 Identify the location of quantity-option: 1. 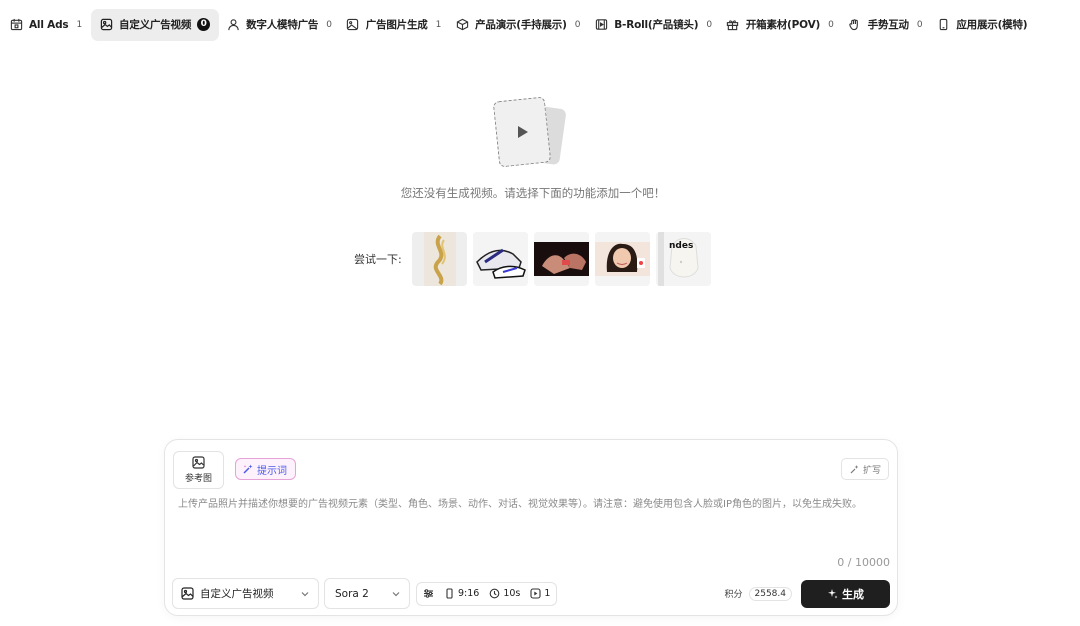
(540, 593).